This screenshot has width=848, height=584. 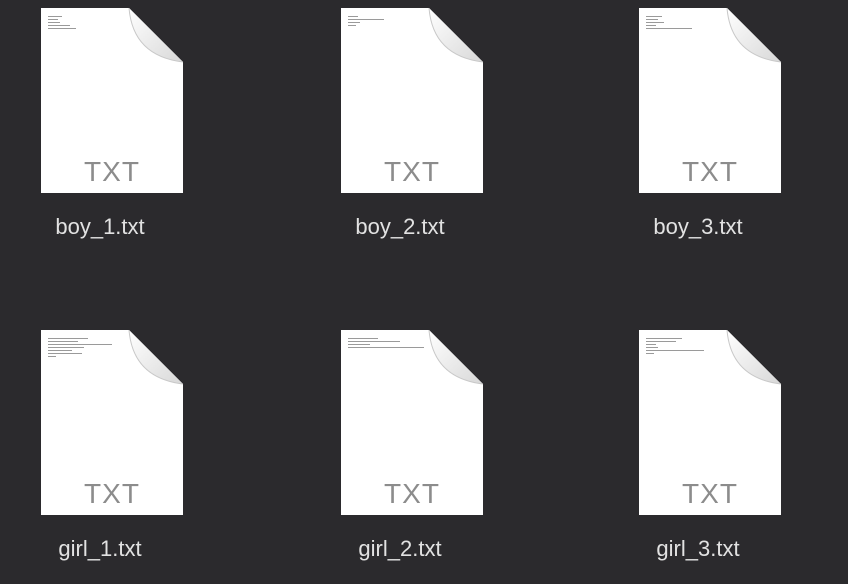 I want to click on file-item-boy-3: TXT boy_3.txt, so click(x=699, y=130).